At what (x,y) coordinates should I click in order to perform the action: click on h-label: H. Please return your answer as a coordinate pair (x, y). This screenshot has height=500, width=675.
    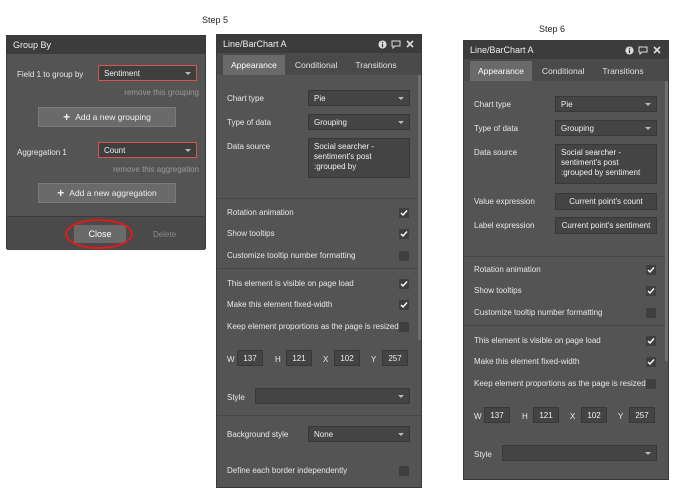
    Looking at the image, I should click on (278, 359).